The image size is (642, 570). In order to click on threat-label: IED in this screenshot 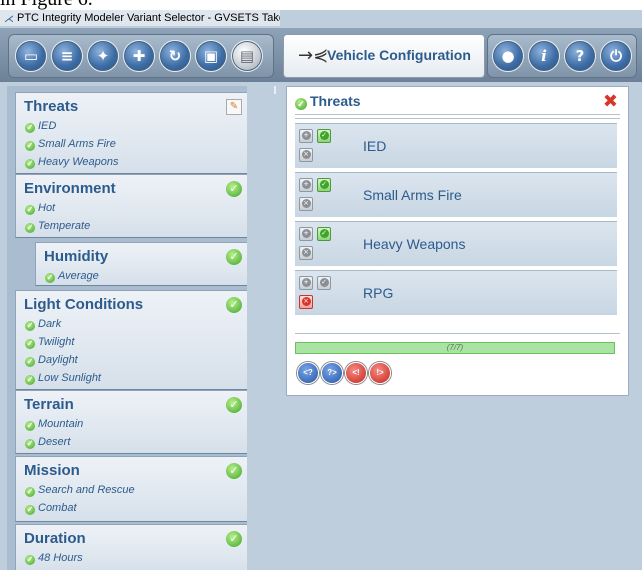, I will do `click(375, 146)`.